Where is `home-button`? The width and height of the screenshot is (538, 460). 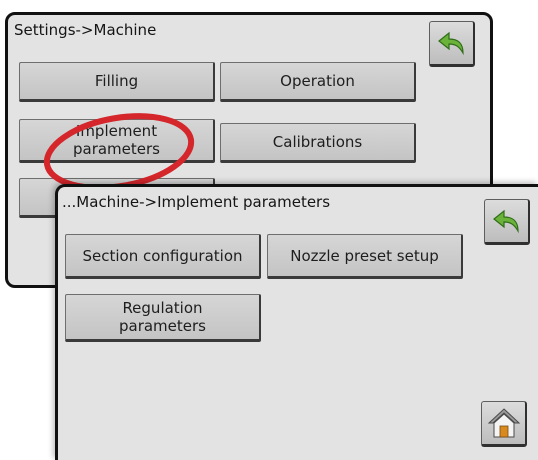 home-button is located at coordinates (504, 424).